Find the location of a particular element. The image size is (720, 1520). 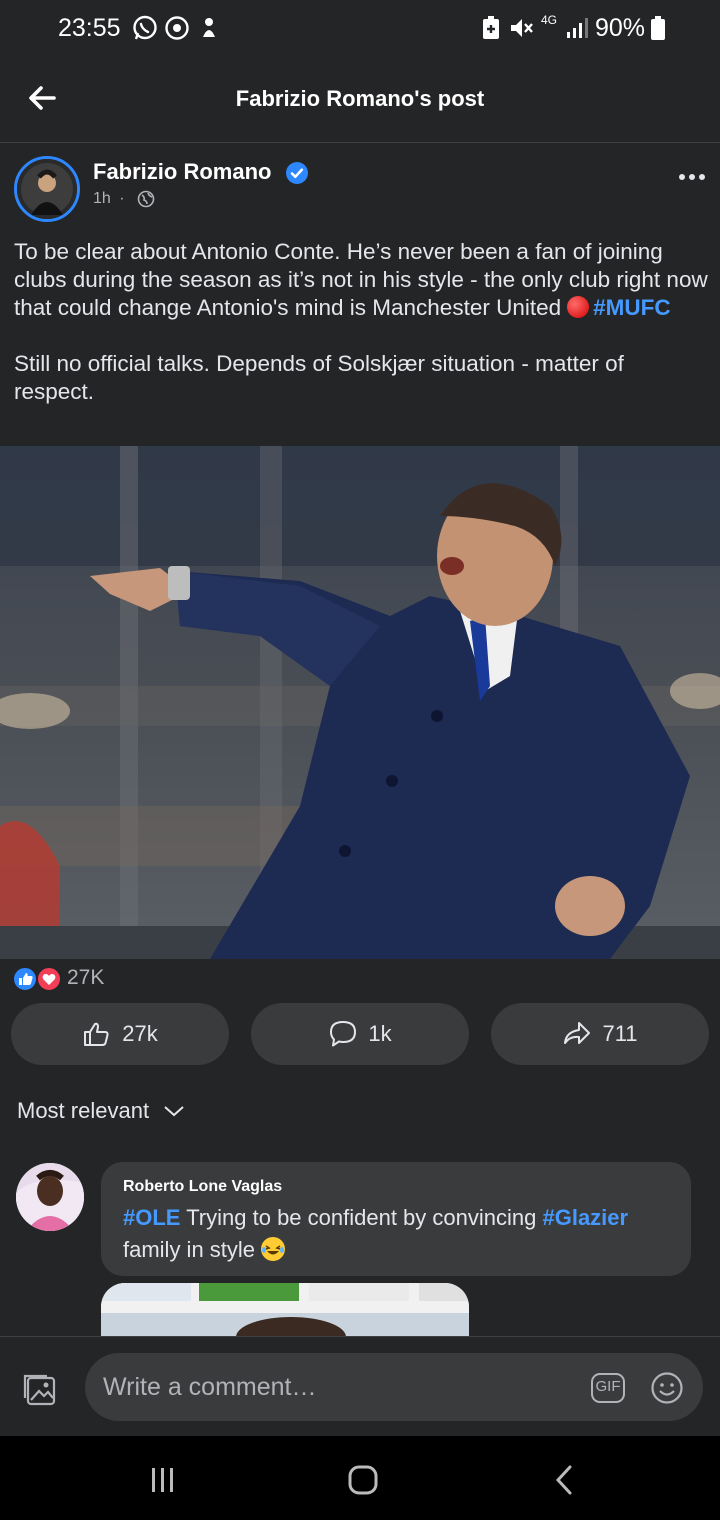

commenter-photo is located at coordinates (50, 1197).